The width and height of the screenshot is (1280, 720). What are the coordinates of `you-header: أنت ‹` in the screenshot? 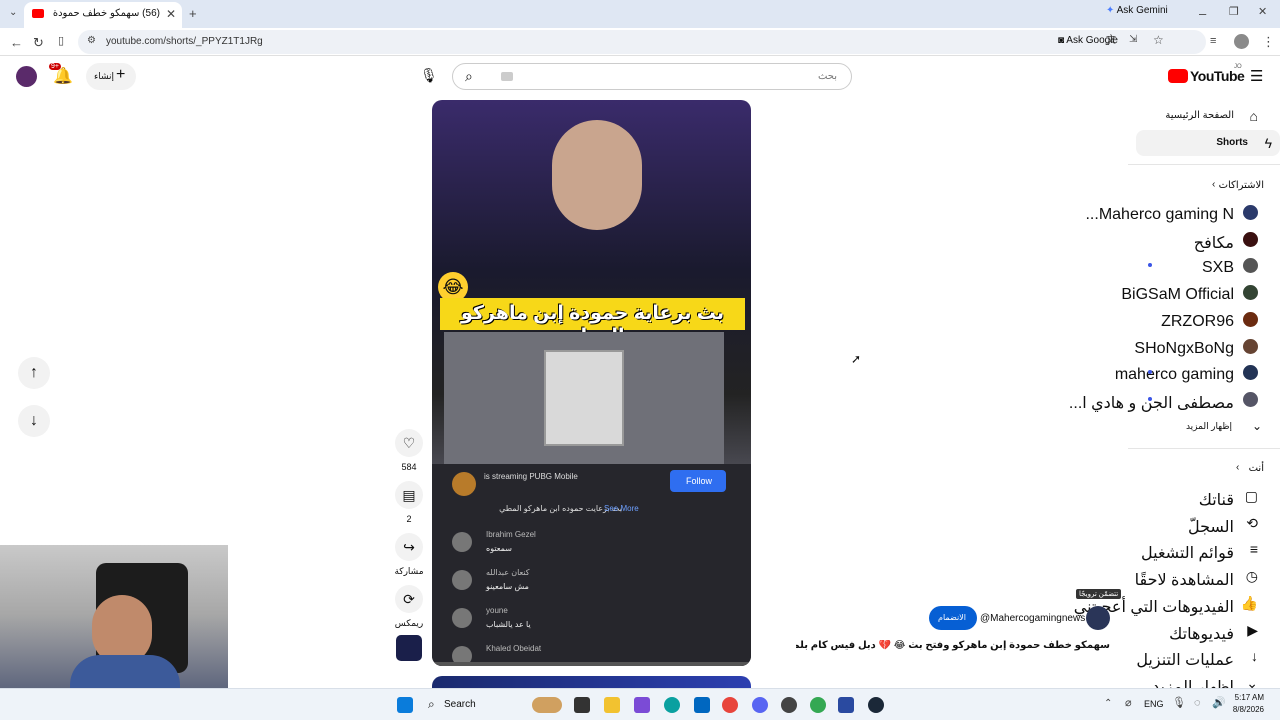 It's located at (1197, 469).